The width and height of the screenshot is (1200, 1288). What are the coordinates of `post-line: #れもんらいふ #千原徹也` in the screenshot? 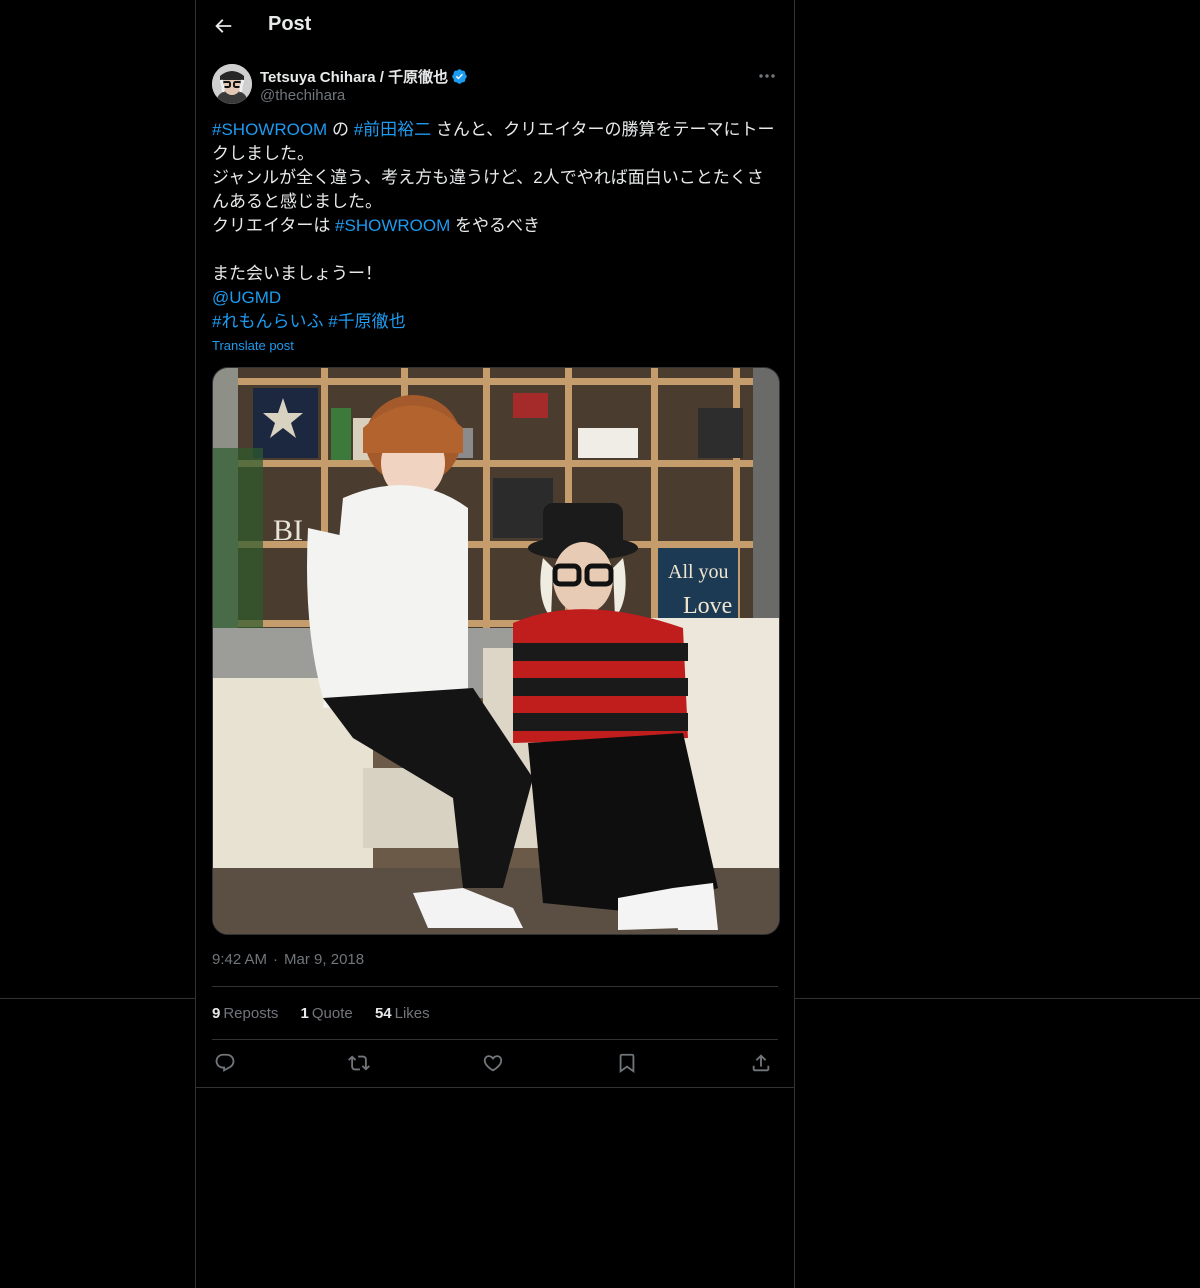 It's located at (495, 322).